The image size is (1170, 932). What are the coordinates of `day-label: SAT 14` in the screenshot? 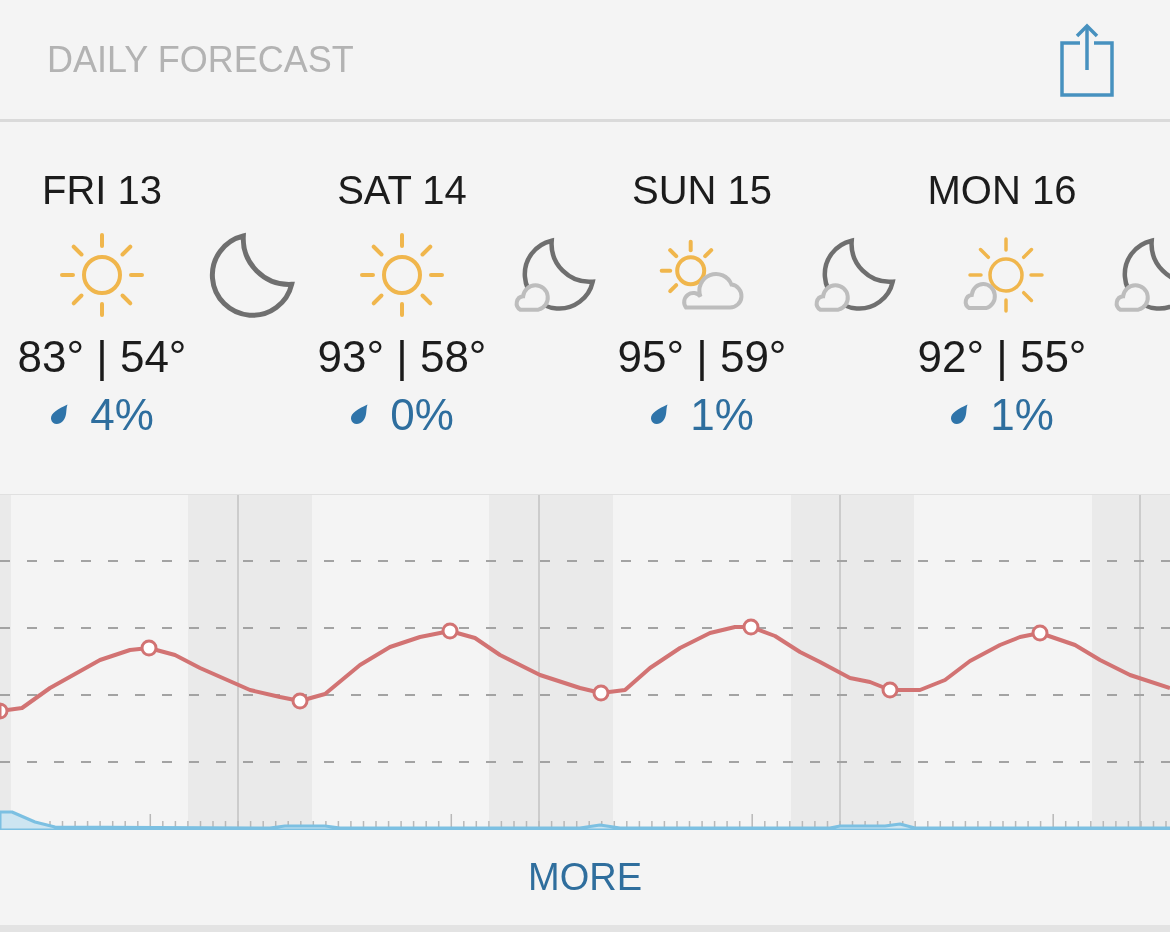 It's located at (402, 190).